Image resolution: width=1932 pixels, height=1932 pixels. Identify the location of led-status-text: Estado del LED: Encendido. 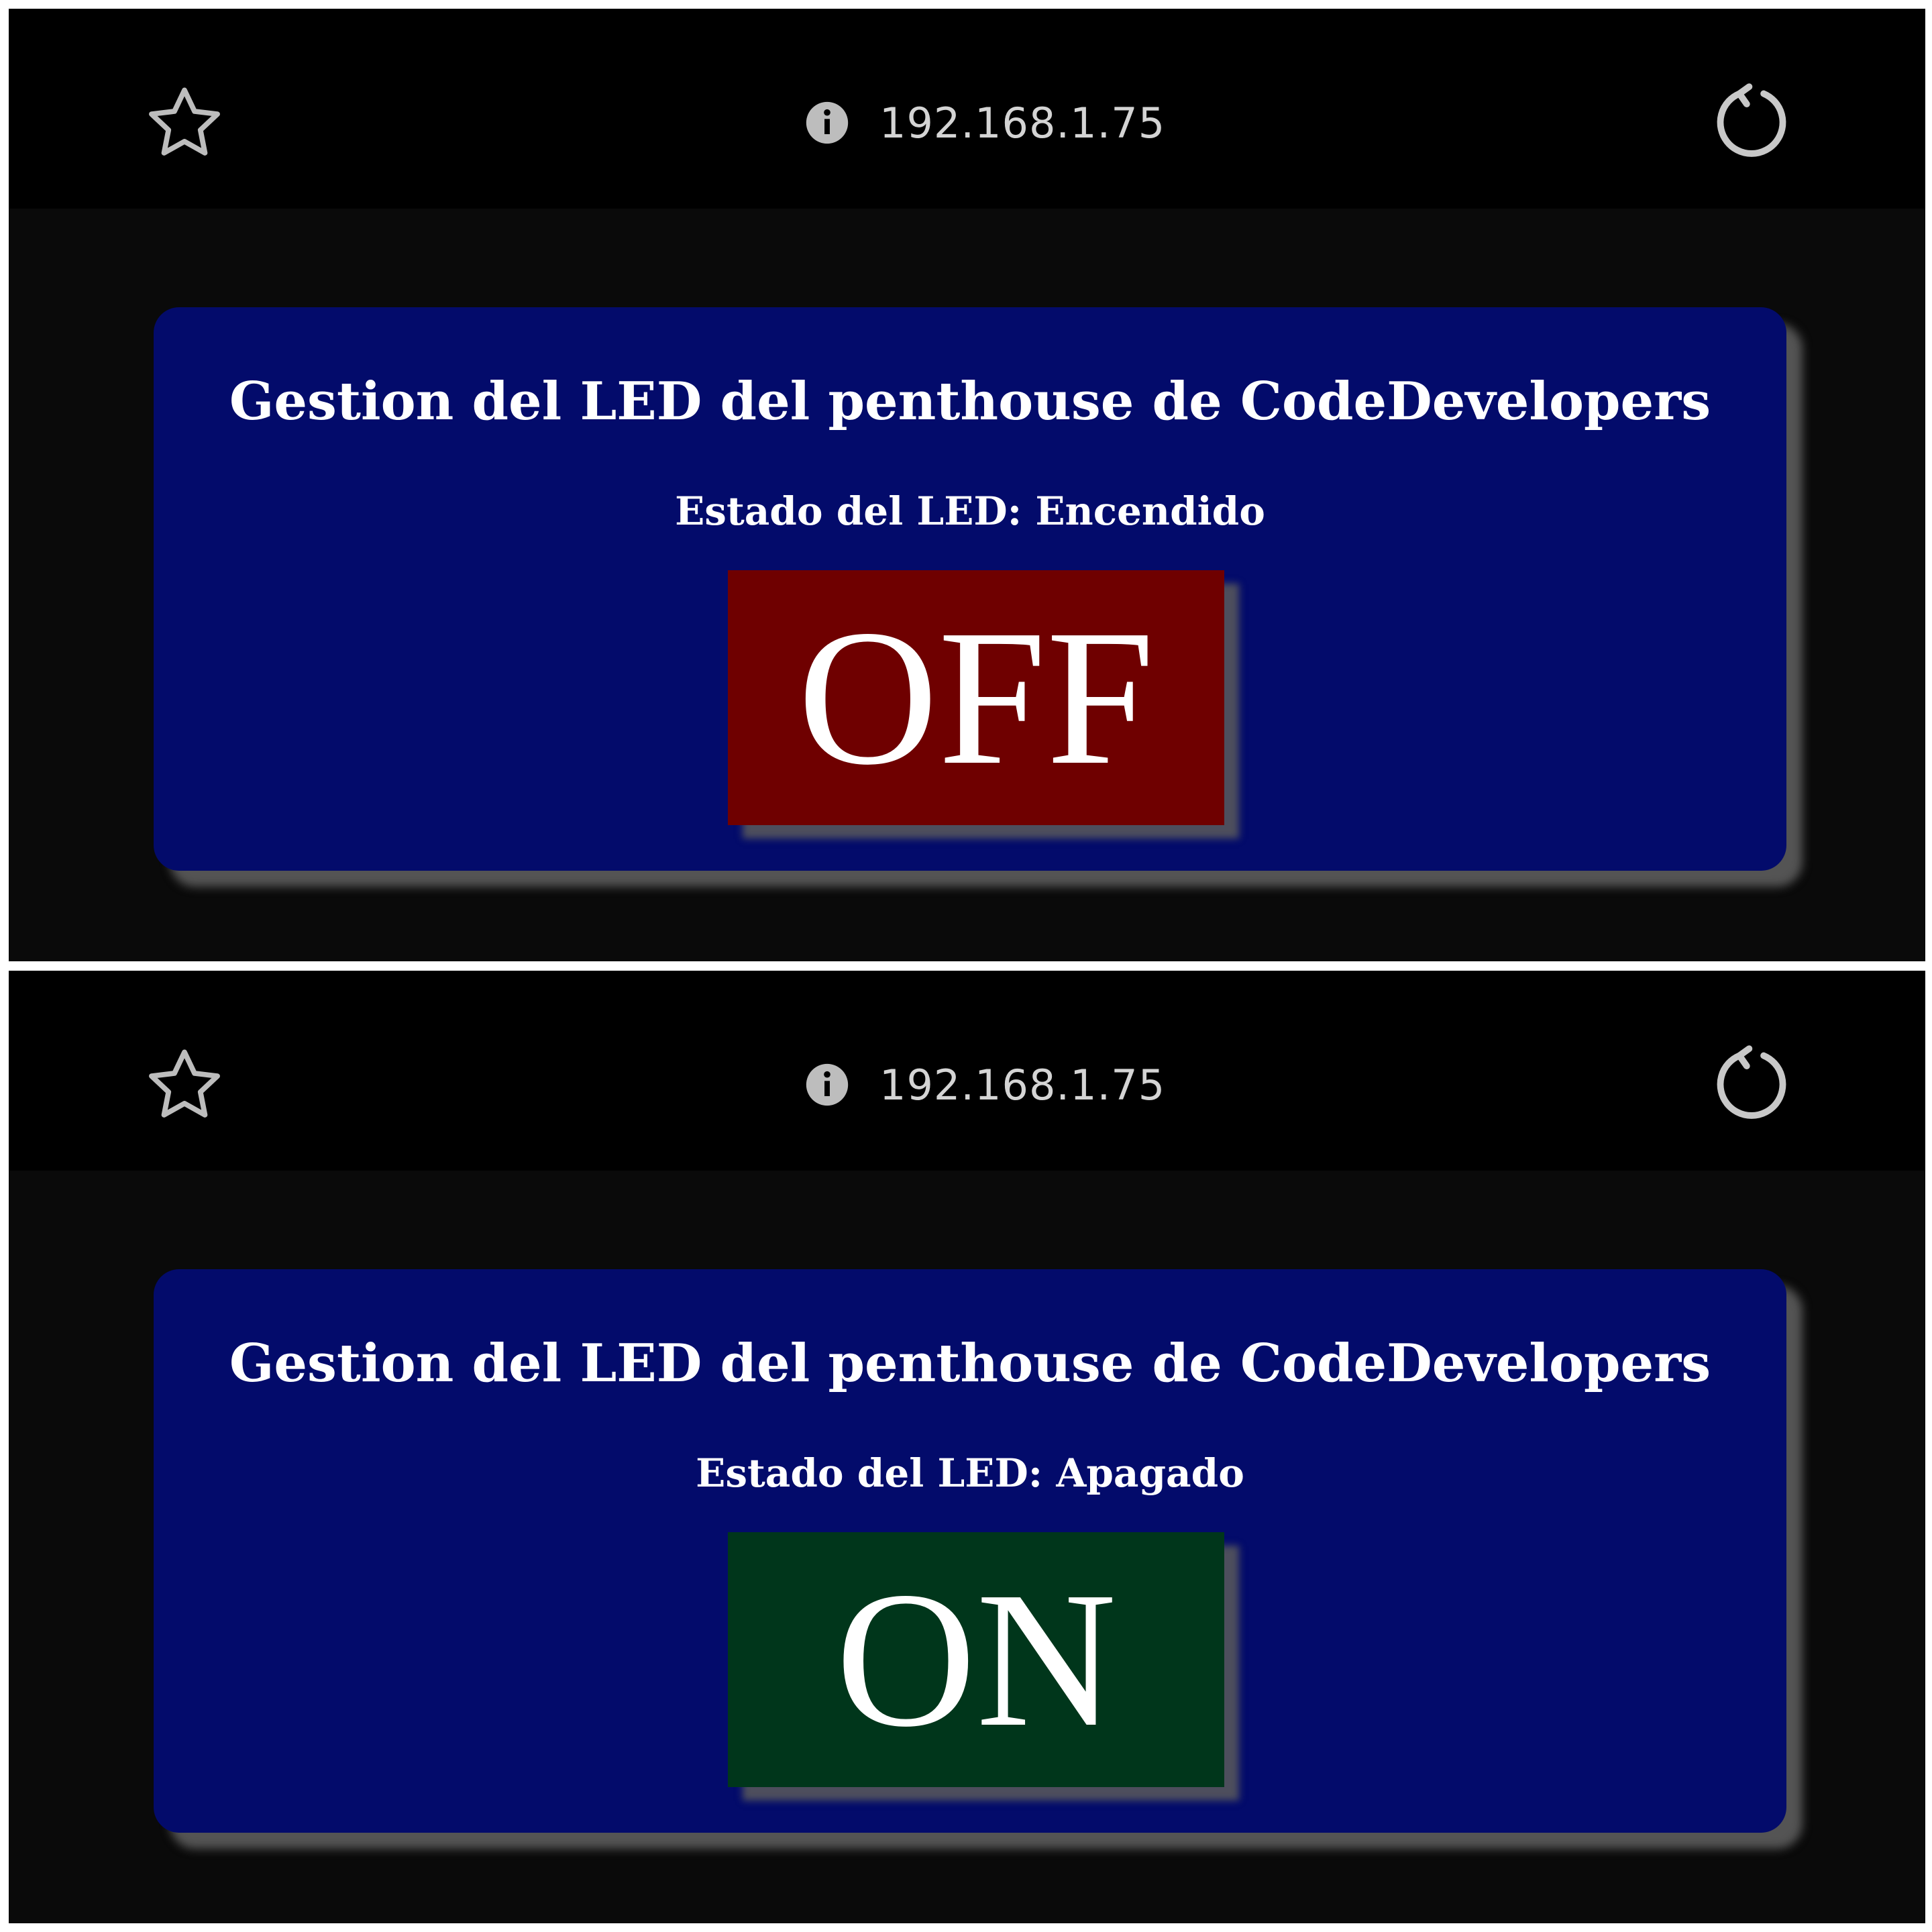
(970, 511).